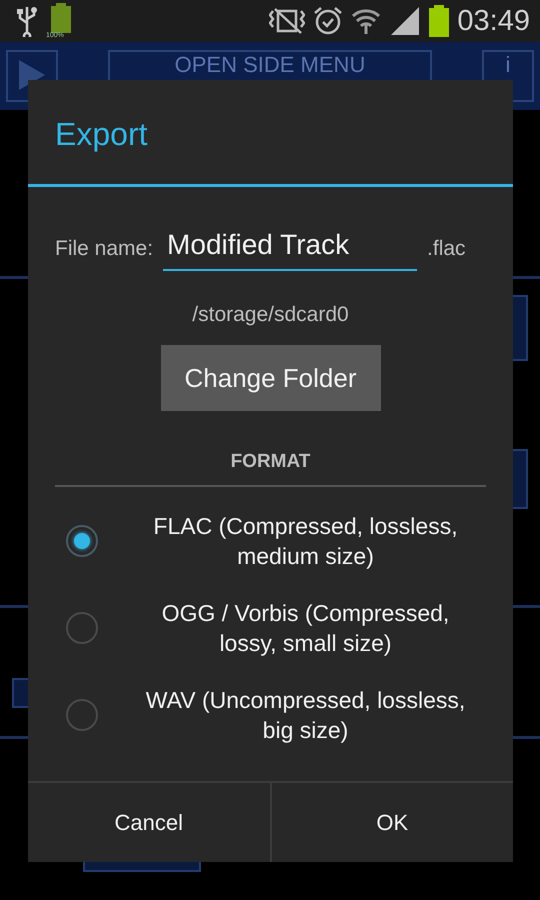 Image resolution: width=540 pixels, height=900 pixels. What do you see at coordinates (305, 714) in the screenshot?
I see `format-option-label: WAV (Uncompressed, lossless, big size)` at bounding box center [305, 714].